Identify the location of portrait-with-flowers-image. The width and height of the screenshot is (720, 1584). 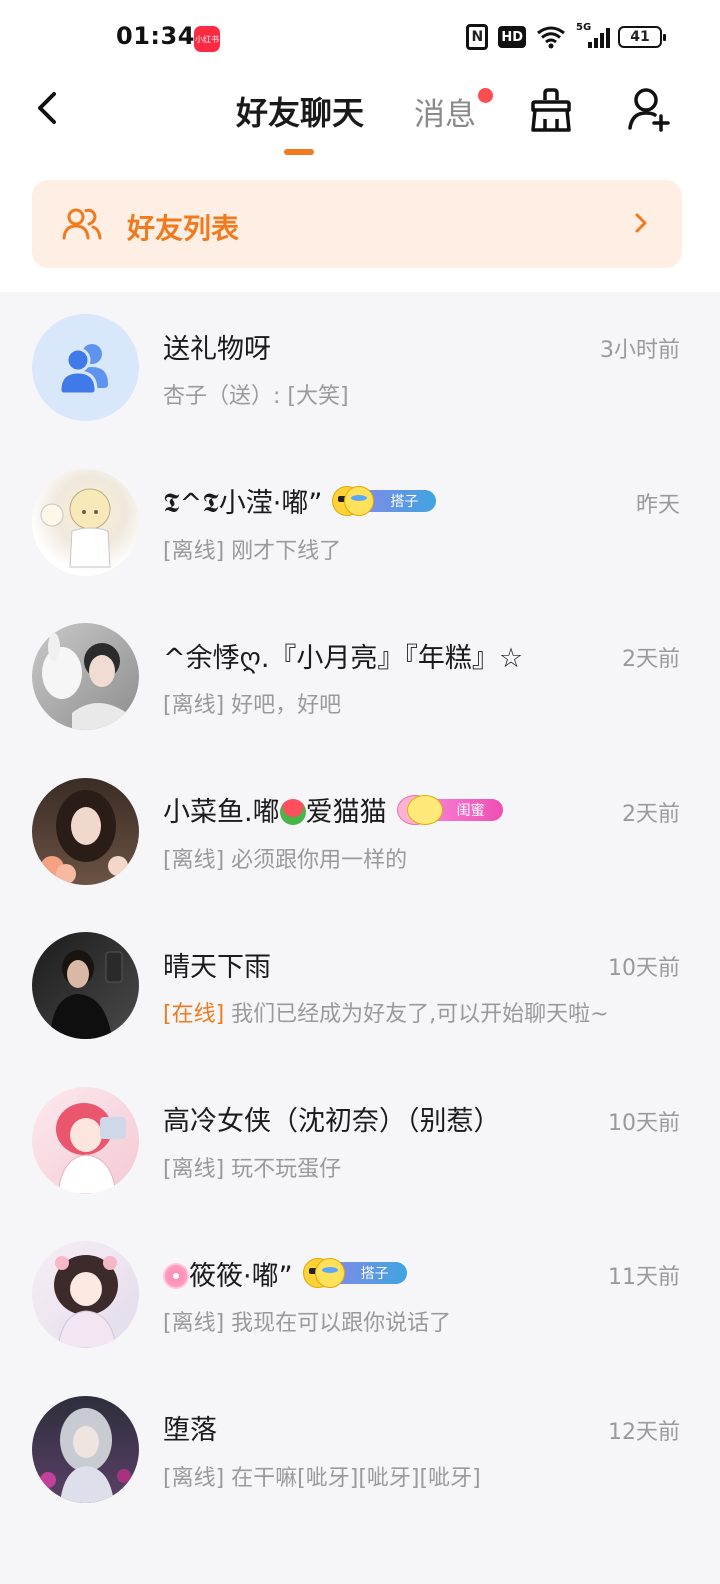
(84, 836).